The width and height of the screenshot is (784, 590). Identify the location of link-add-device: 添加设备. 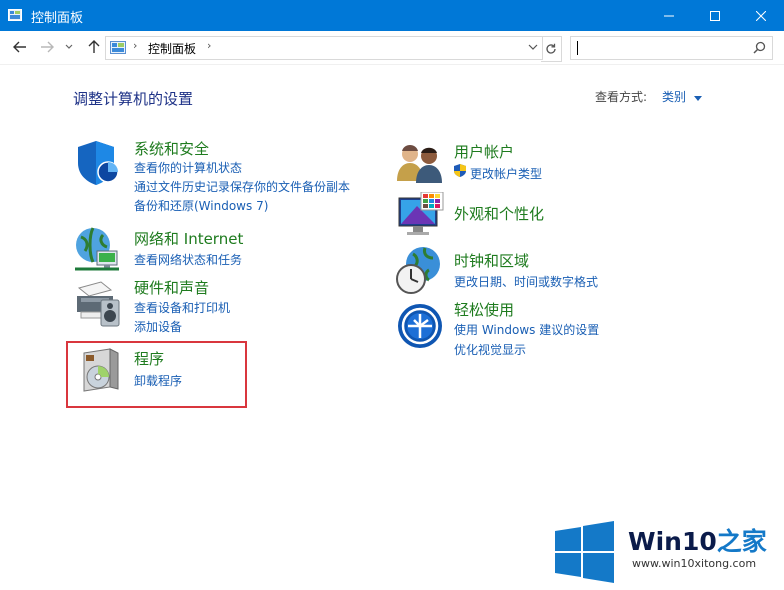
(158, 326).